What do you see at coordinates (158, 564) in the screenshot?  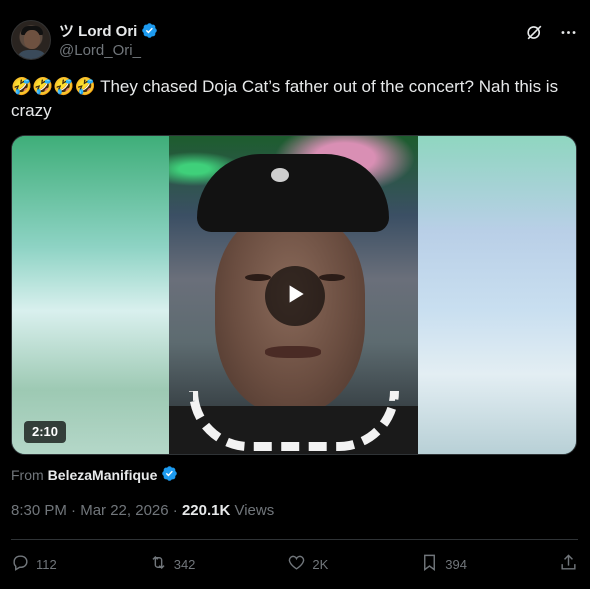 I see `repost-icon` at bounding box center [158, 564].